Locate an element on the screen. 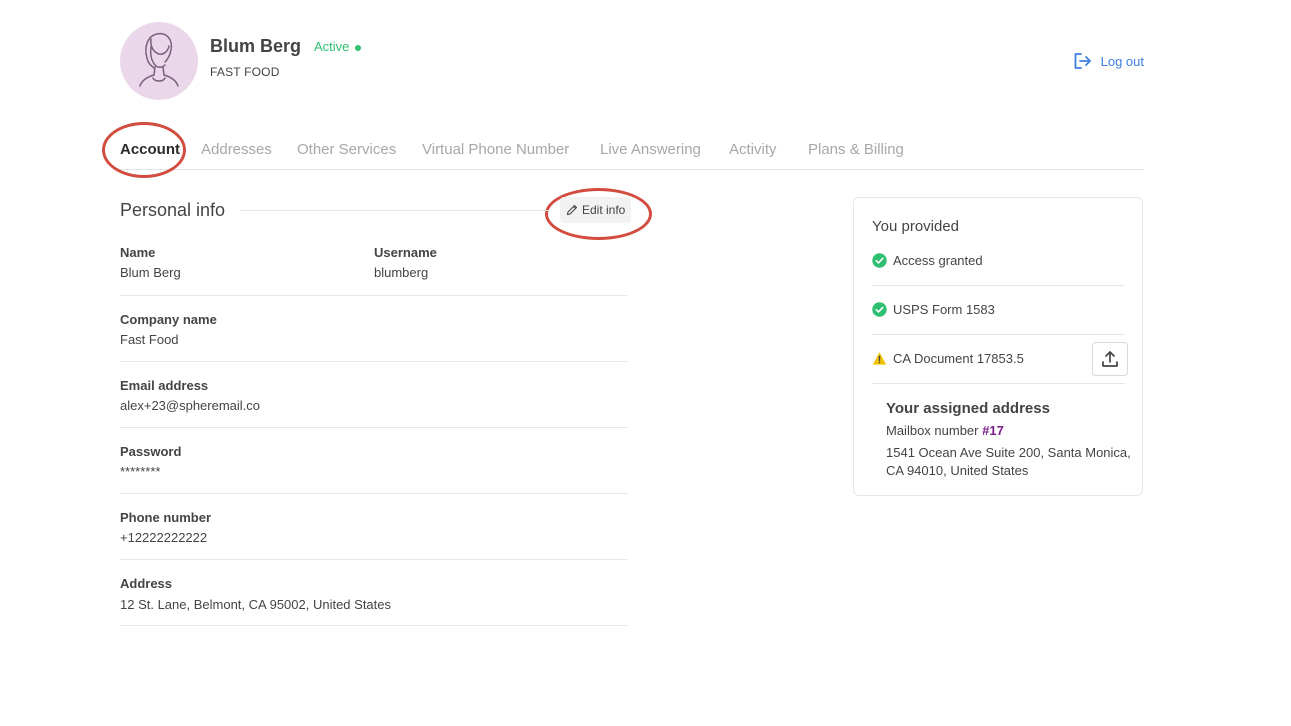 The image size is (1291, 726). password-value: ******** is located at coordinates (140, 471).